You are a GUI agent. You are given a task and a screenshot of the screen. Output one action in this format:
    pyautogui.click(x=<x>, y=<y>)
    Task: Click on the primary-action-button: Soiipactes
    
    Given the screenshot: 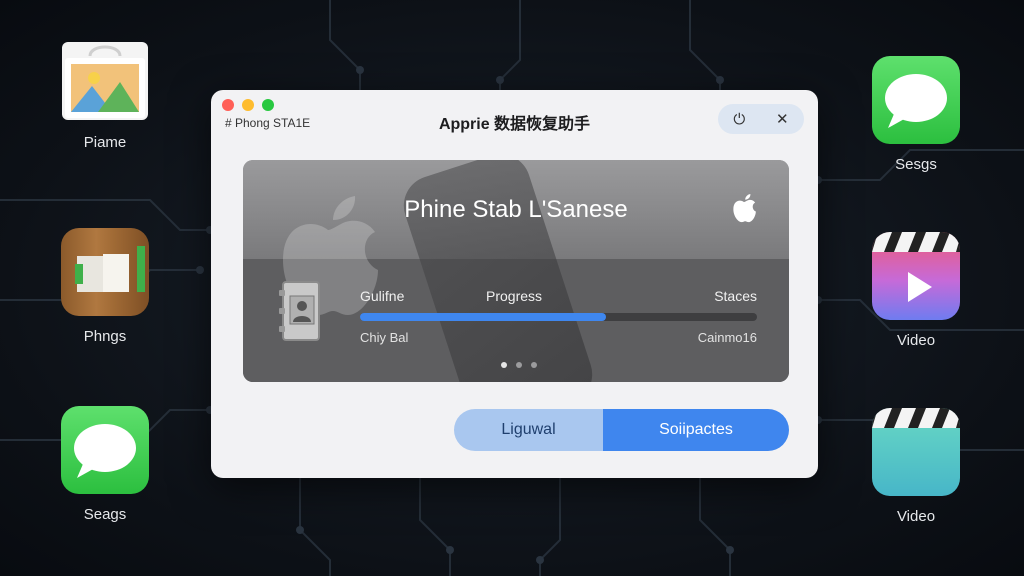 What is the action you would take?
    pyautogui.click(x=696, y=430)
    